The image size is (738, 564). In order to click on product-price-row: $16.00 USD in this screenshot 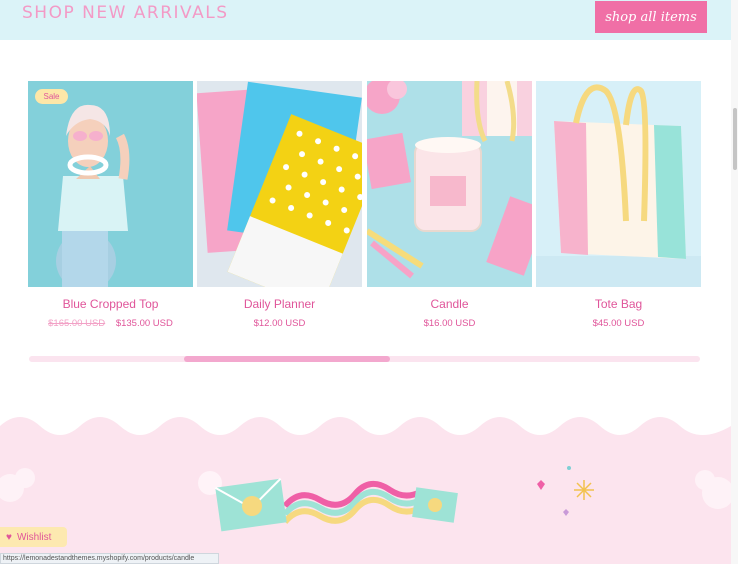, I will do `click(449, 323)`.